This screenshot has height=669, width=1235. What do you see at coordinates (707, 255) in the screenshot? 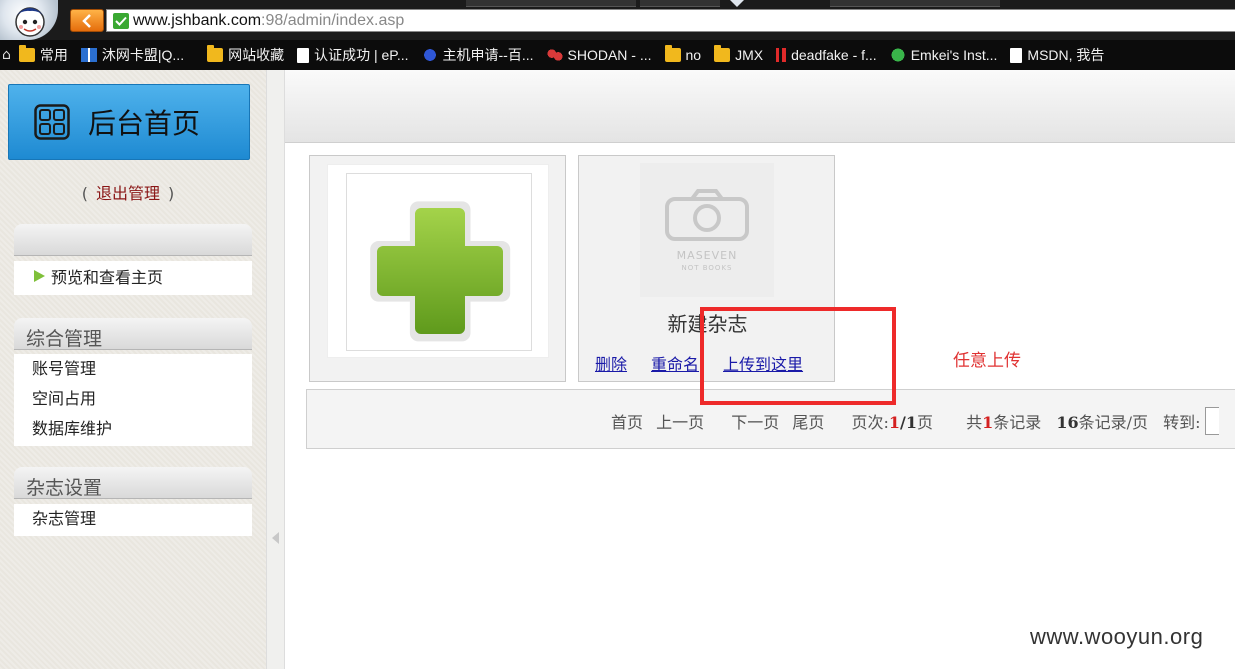
I see `cover-brand-text: MASEVEN` at bounding box center [707, 255].